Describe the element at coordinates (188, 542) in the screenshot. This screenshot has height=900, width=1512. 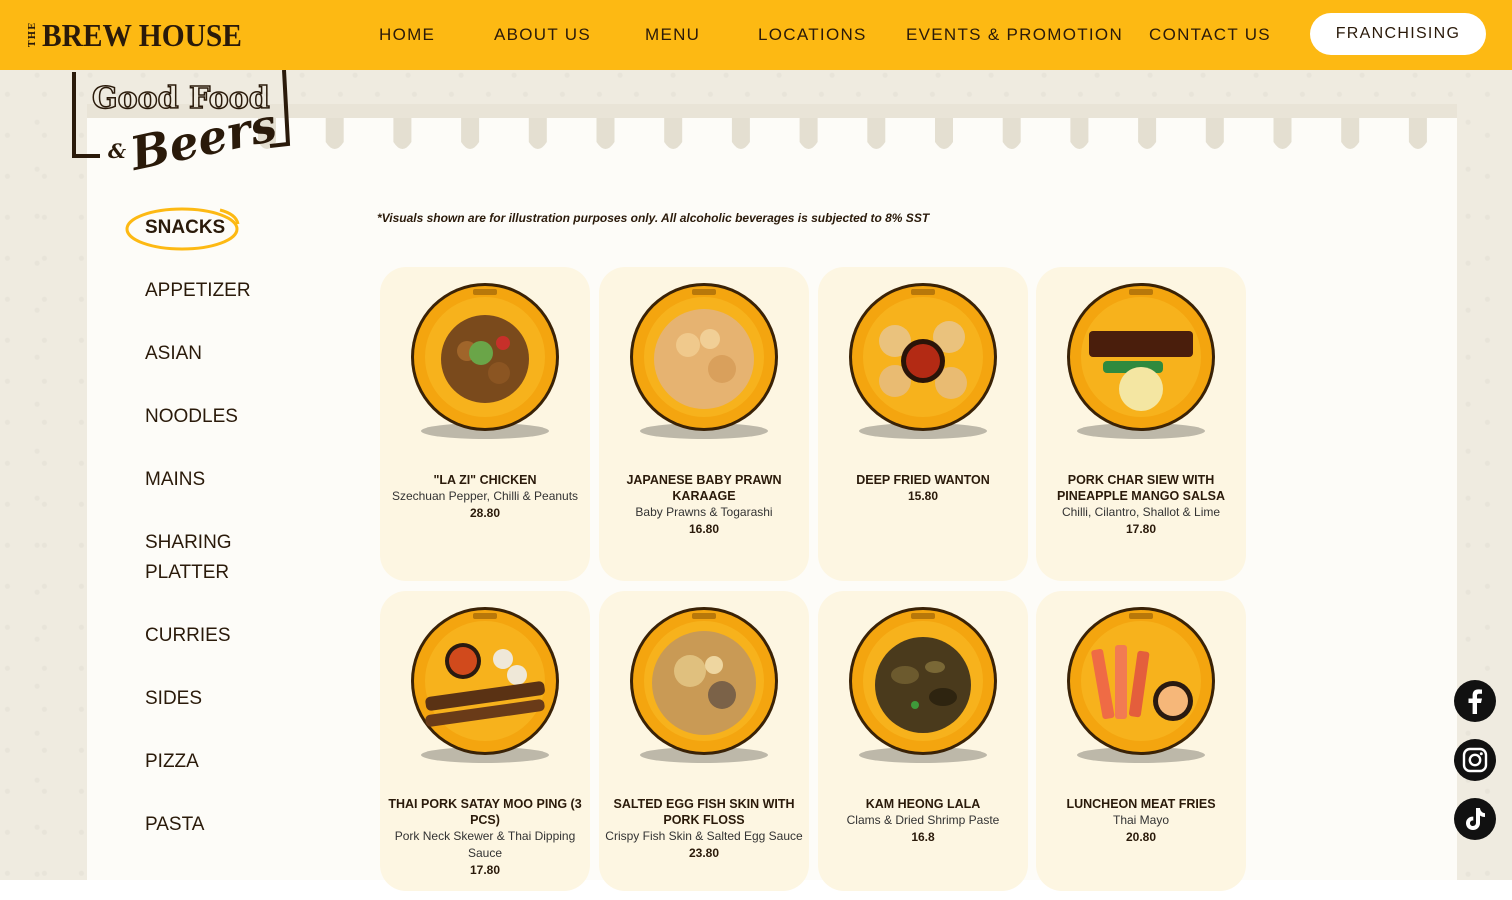
I see `category-sharing-line1: SHARING` at that location.